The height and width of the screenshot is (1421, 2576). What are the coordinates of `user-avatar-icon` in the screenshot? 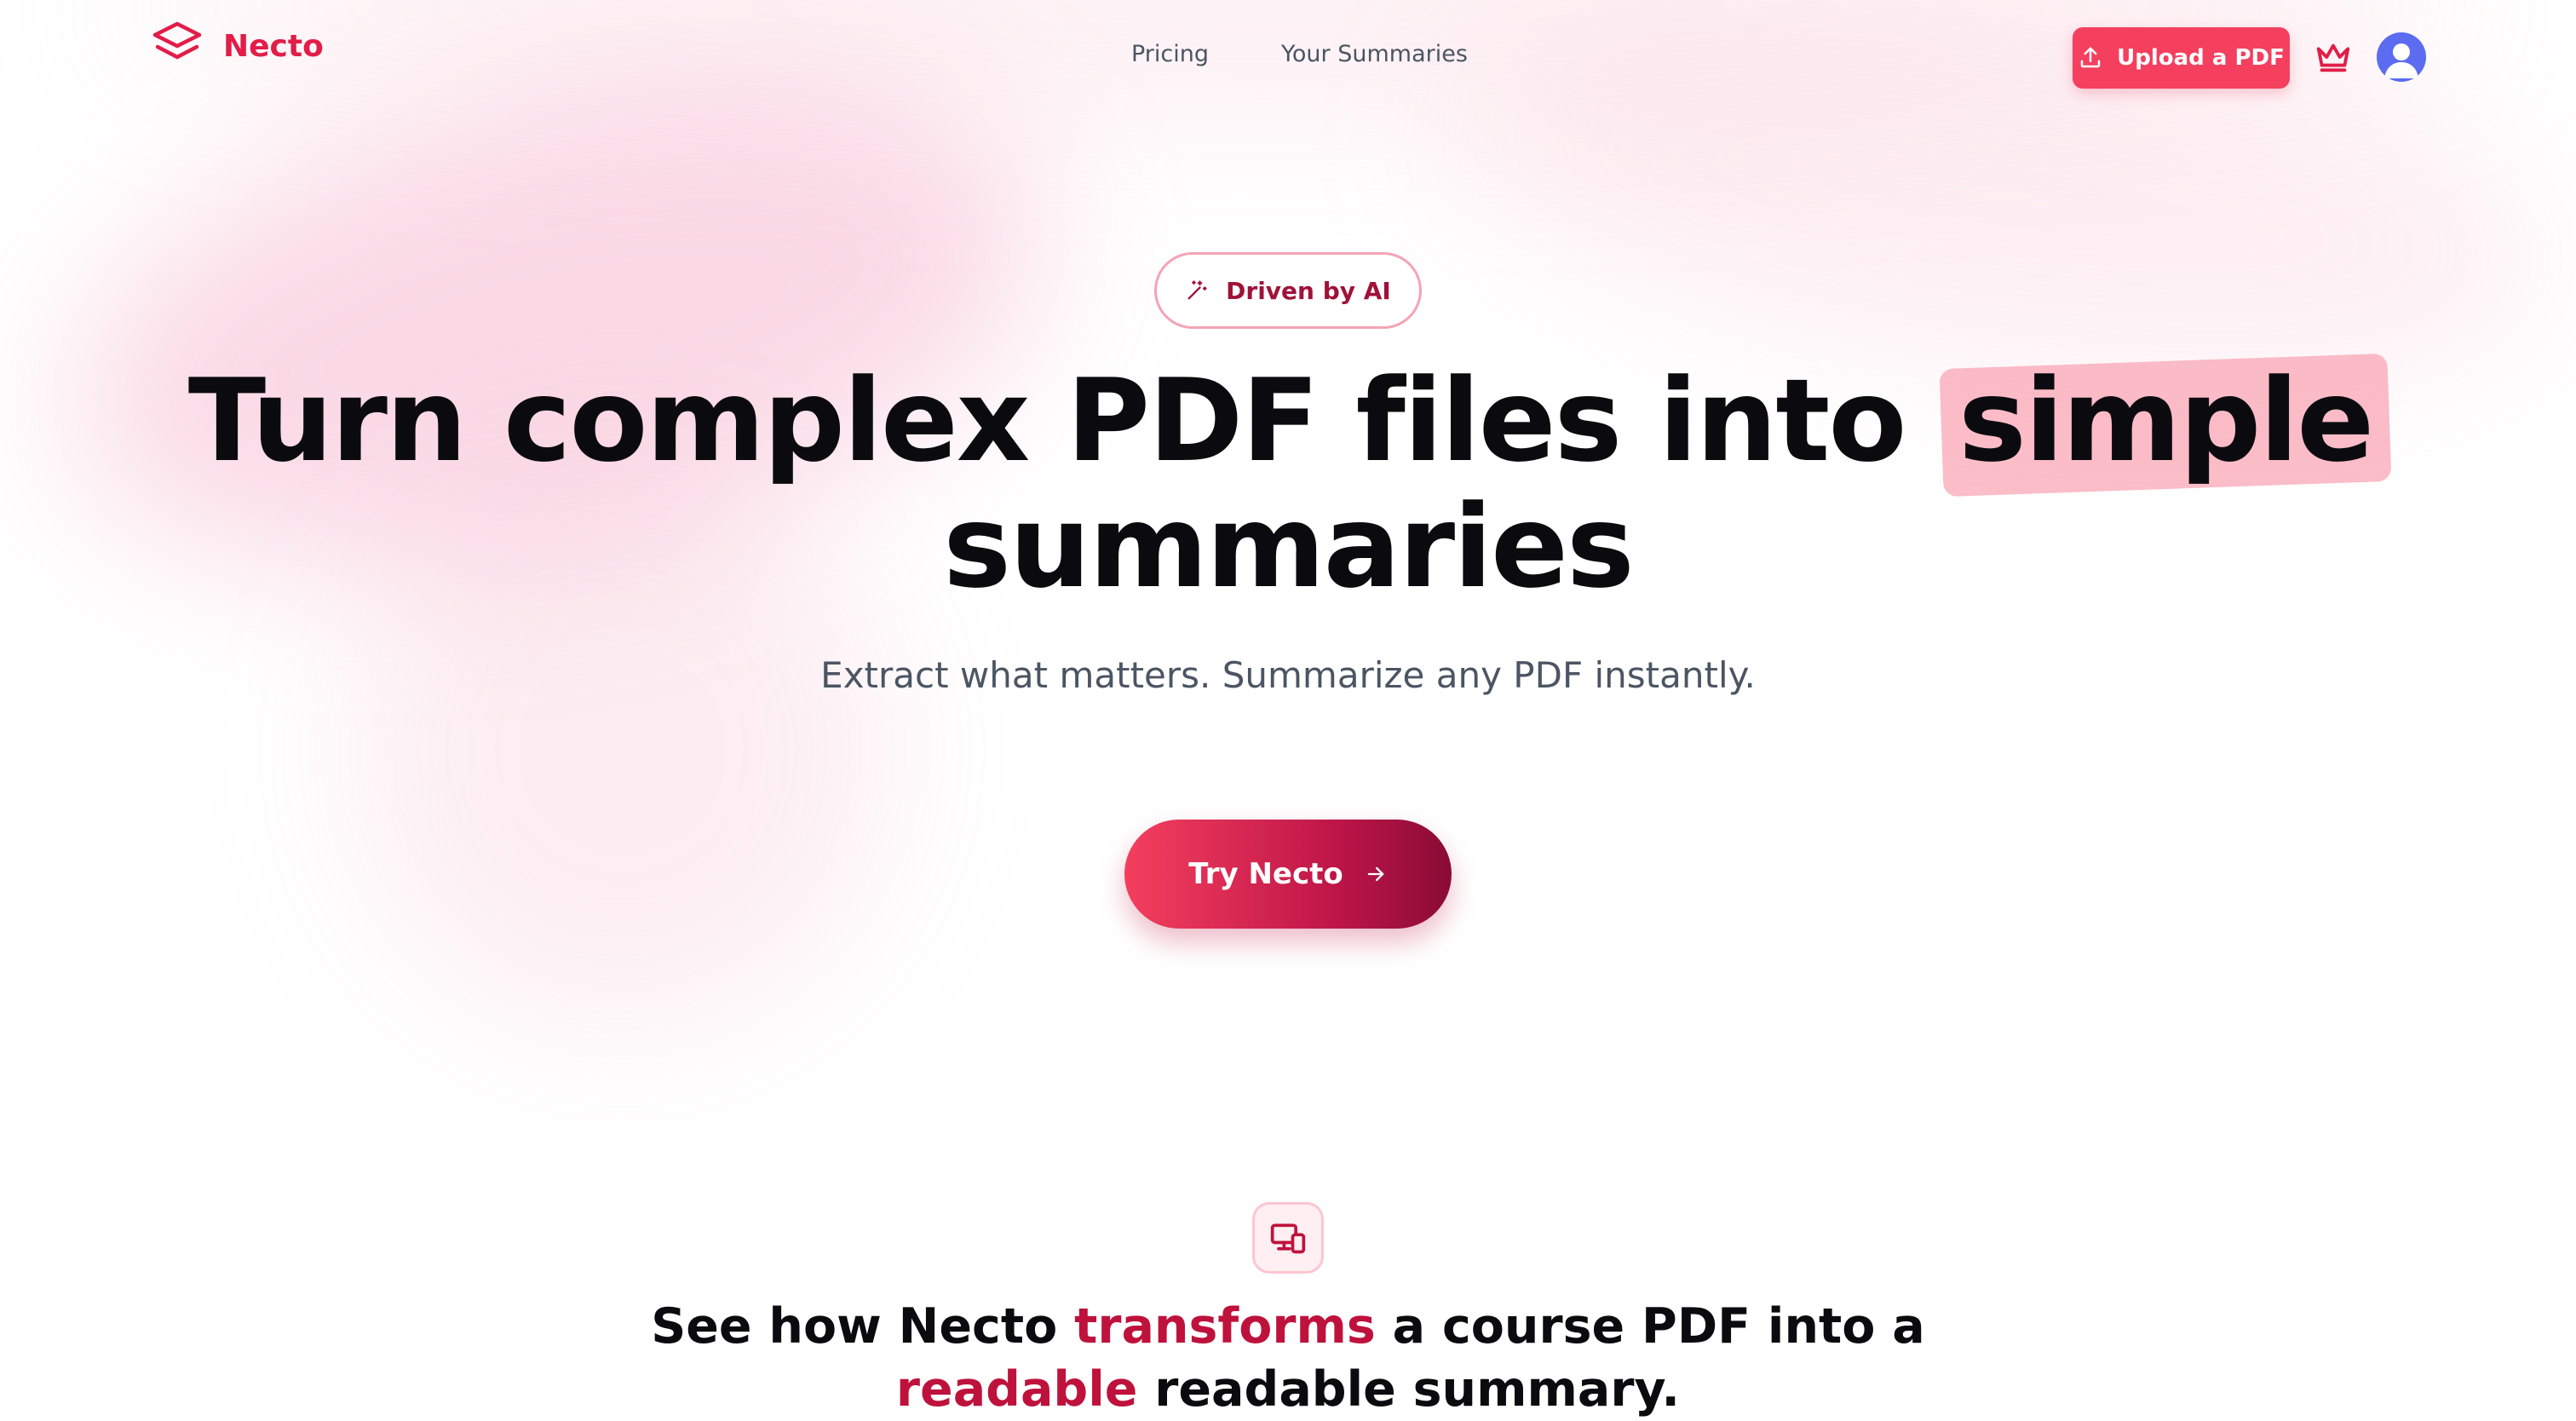 It's located at (2402, 57).